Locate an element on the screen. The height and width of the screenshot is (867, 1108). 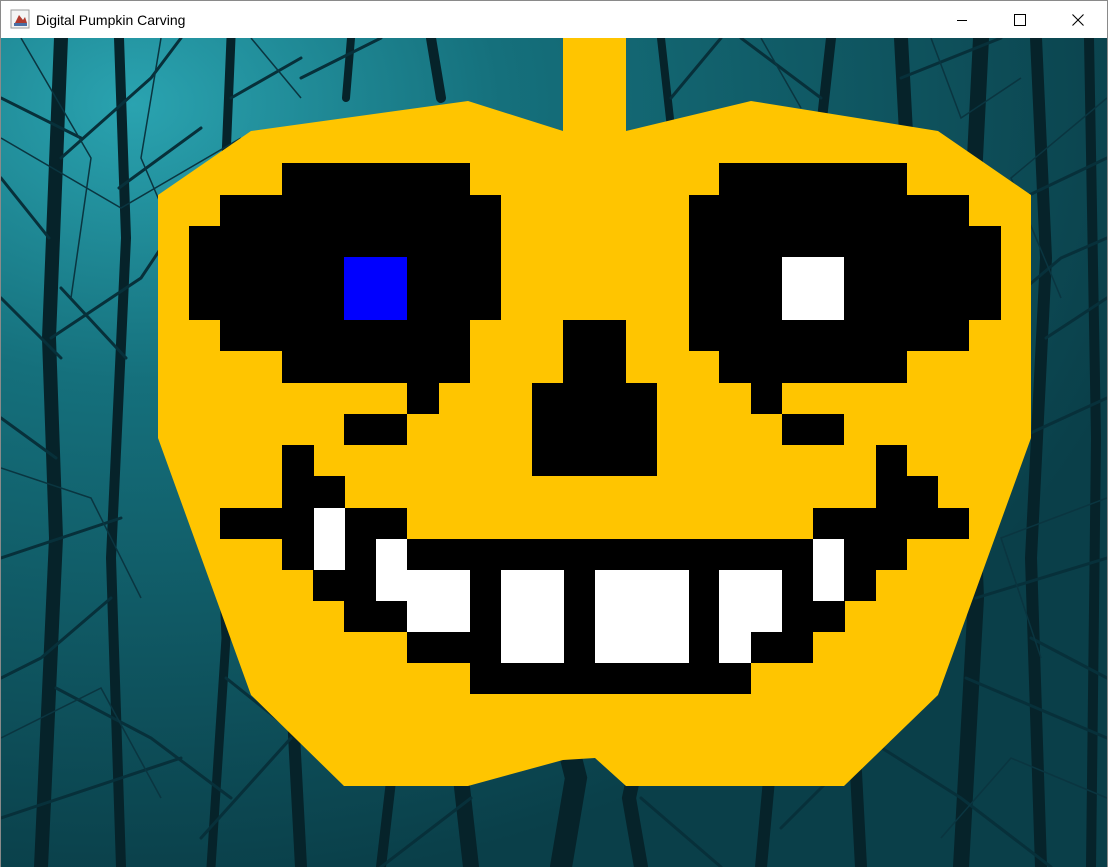
right-pupil is located at coordinates (813, 288).